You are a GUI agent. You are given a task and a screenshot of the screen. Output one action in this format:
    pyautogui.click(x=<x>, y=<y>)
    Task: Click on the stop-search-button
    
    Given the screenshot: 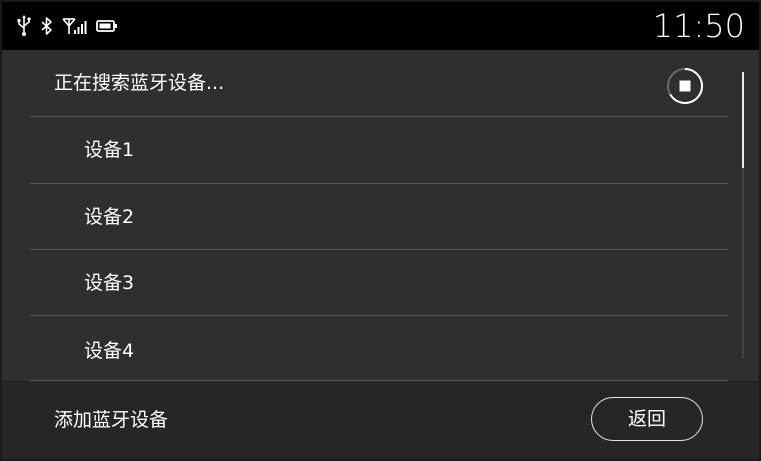 What is the action you would take?
    pyautogui.click(x=685, y=86)
    